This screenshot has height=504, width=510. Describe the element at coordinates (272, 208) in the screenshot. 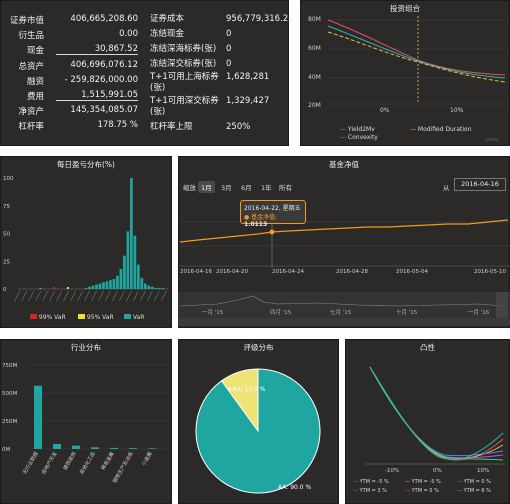

I see `tooltip-date: 2016-04-22, 星期五` at that location.